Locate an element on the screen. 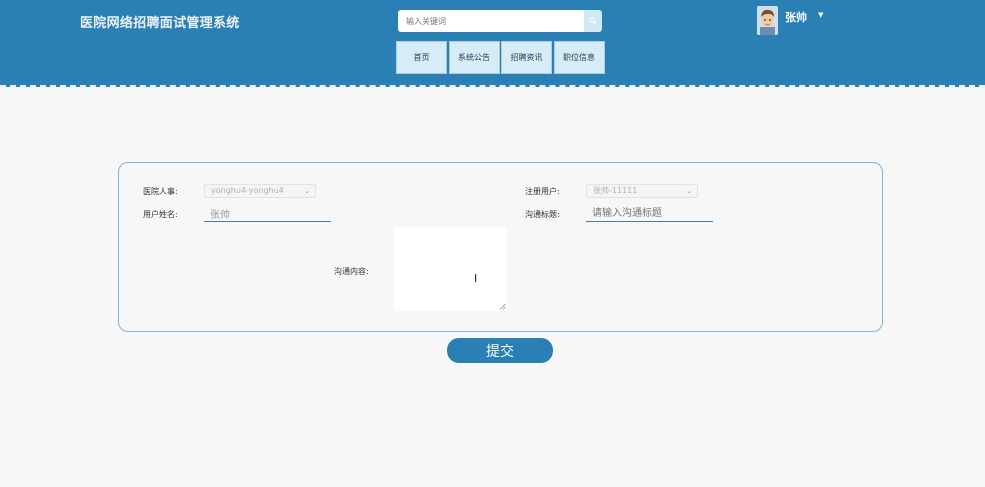 This screenshot has width=985, height=487. submit-button: 提交 is located at coordinates (500, 350).